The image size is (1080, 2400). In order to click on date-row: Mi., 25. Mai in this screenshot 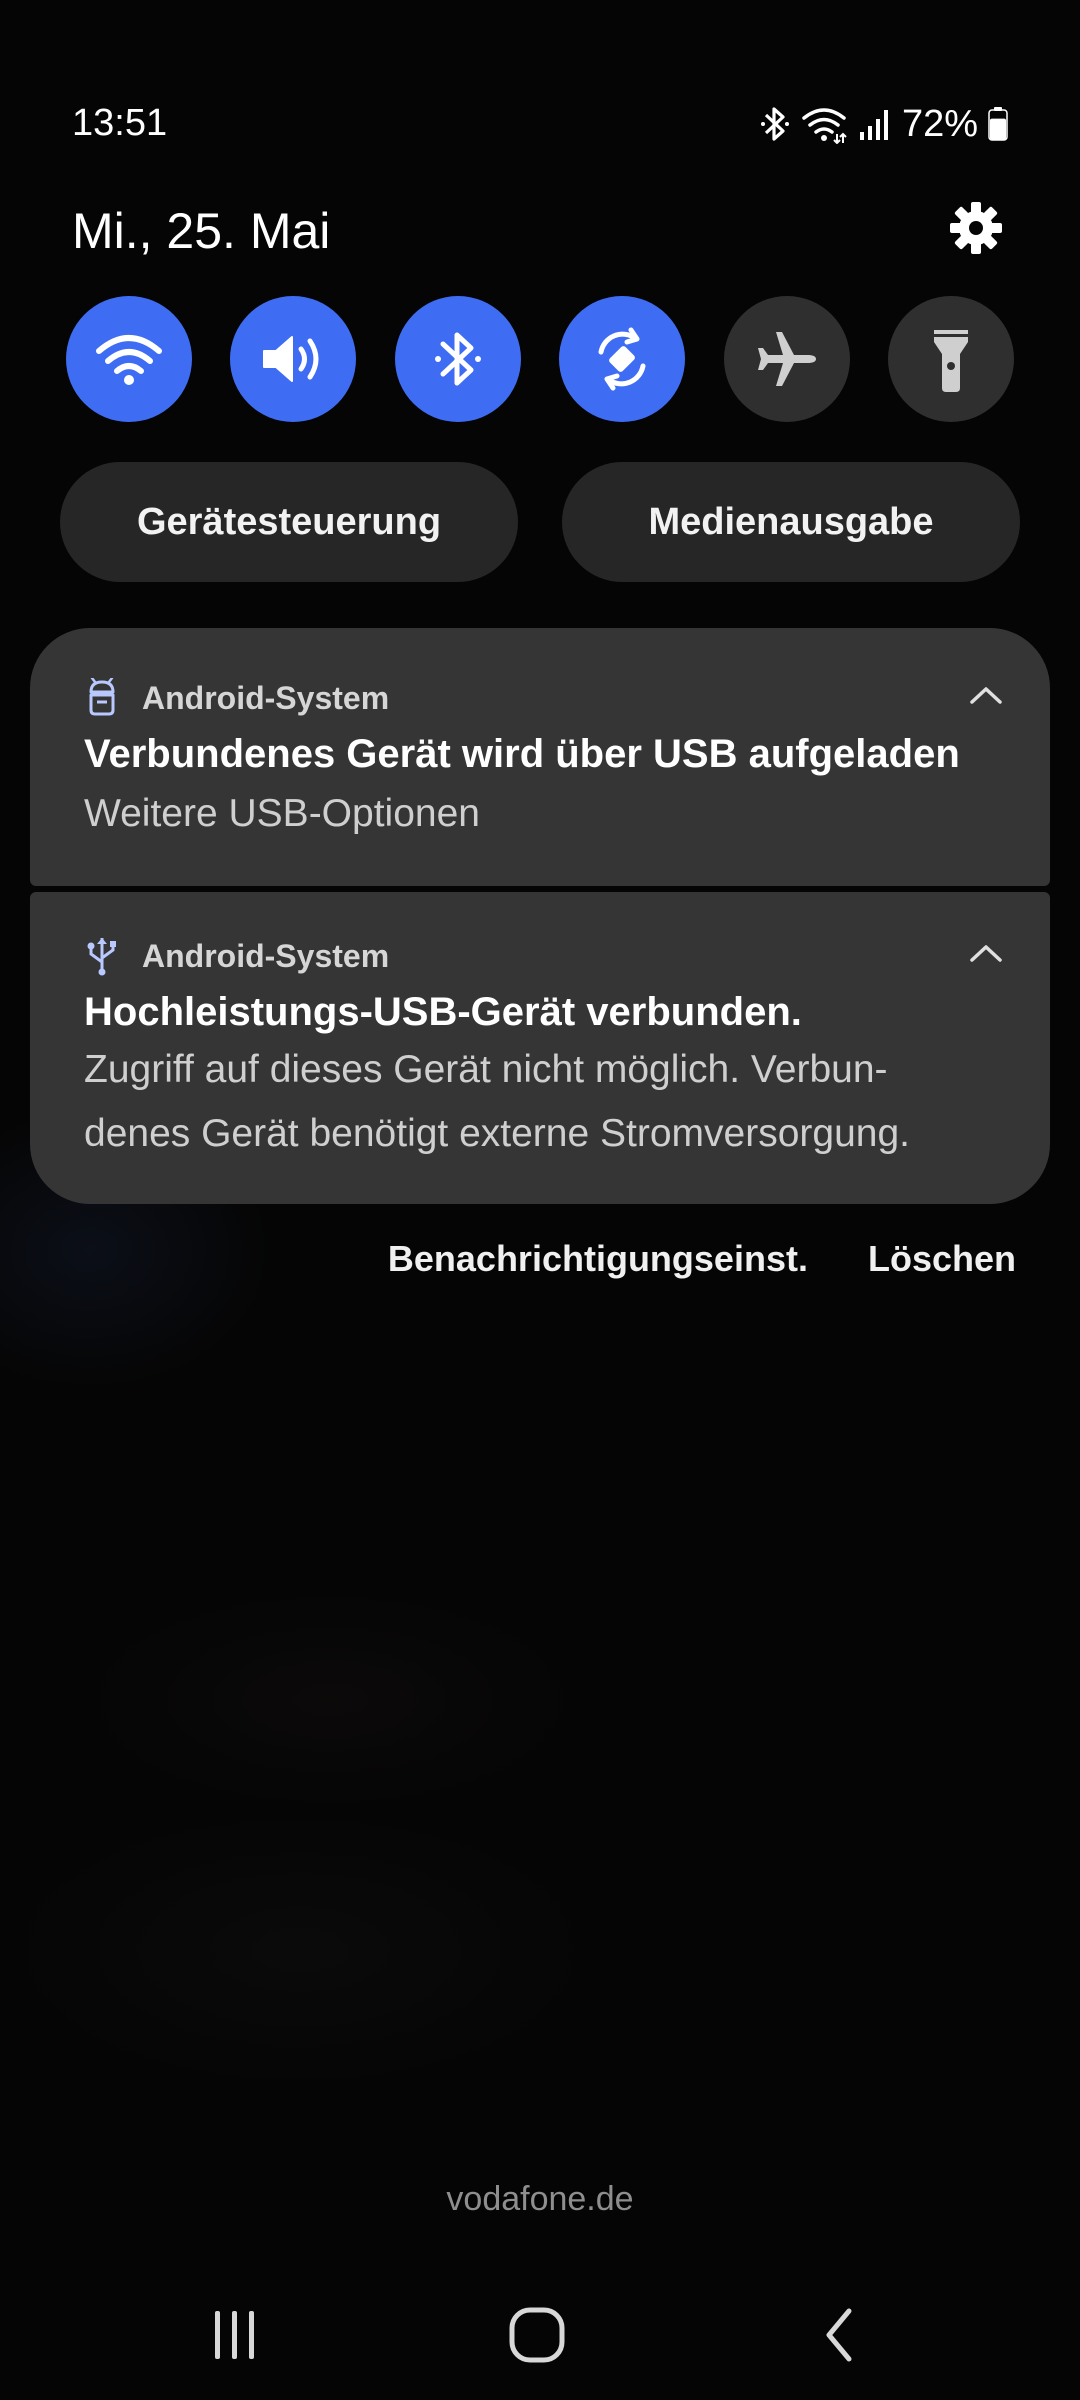, I will do `click(540, 231)`.